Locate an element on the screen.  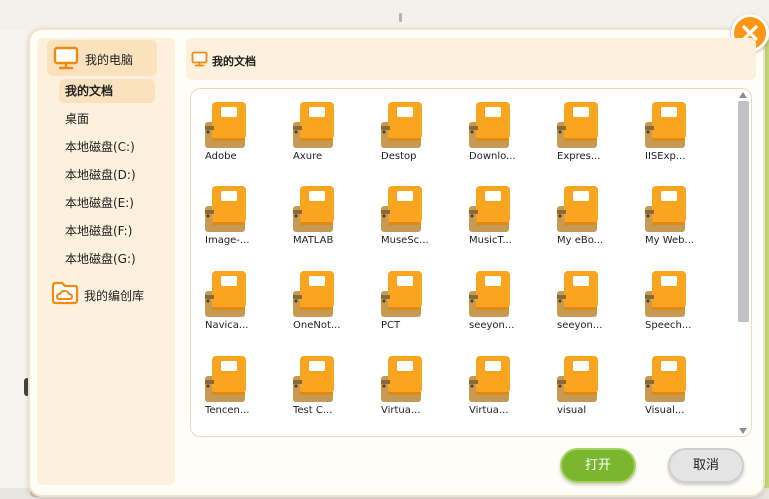
file-item: Axure is located at coordinates (327, 137).